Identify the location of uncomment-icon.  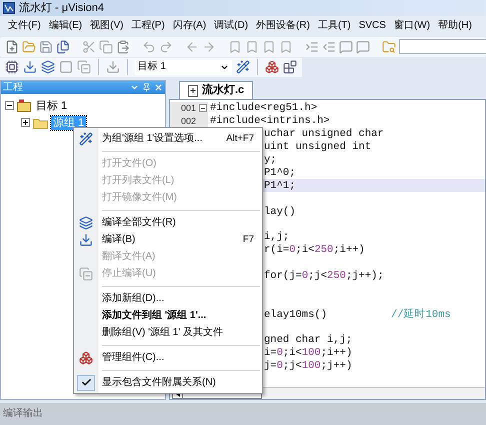
(363, 47).